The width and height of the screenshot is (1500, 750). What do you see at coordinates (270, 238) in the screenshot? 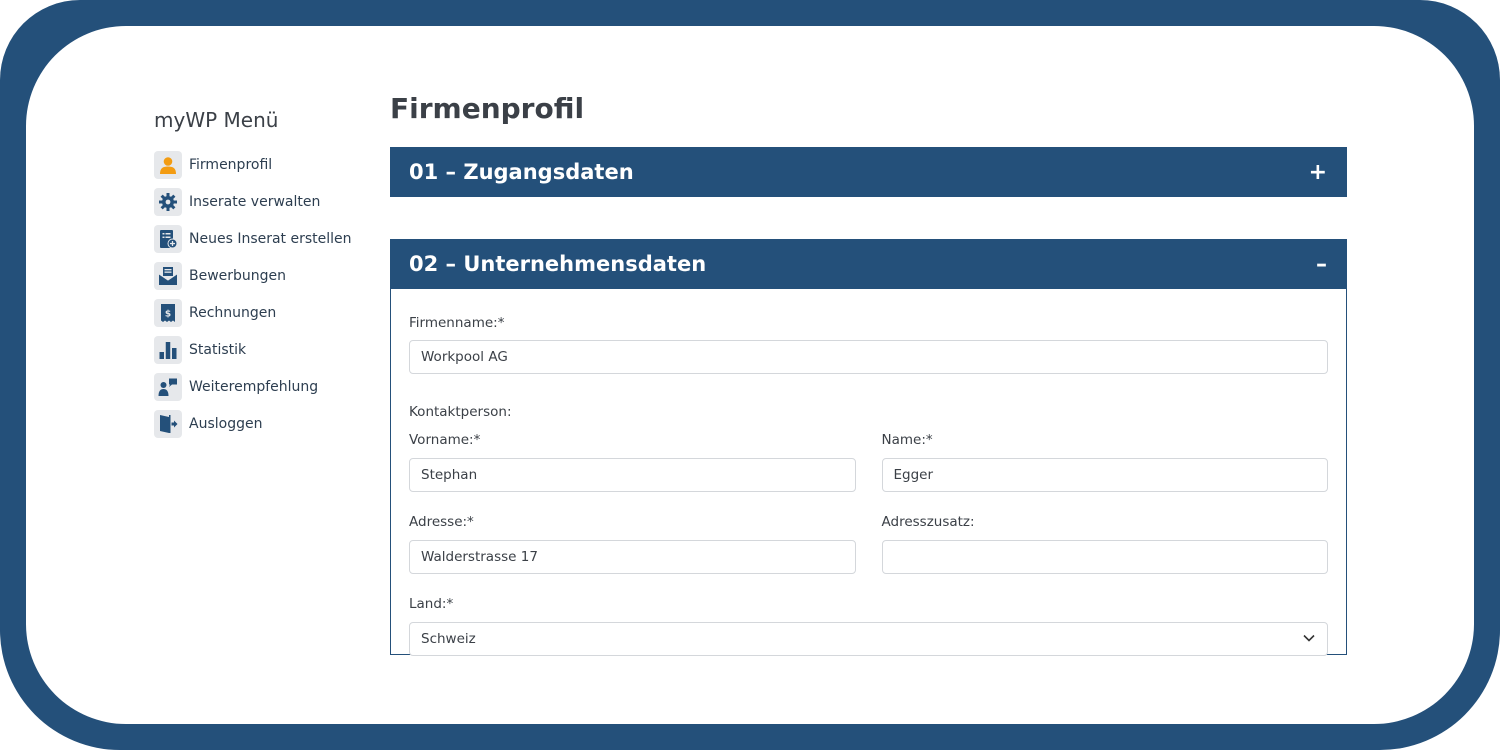
I see `sidebar-item-label: Neues Inserat erstellen` at bounding box center [270, 238].